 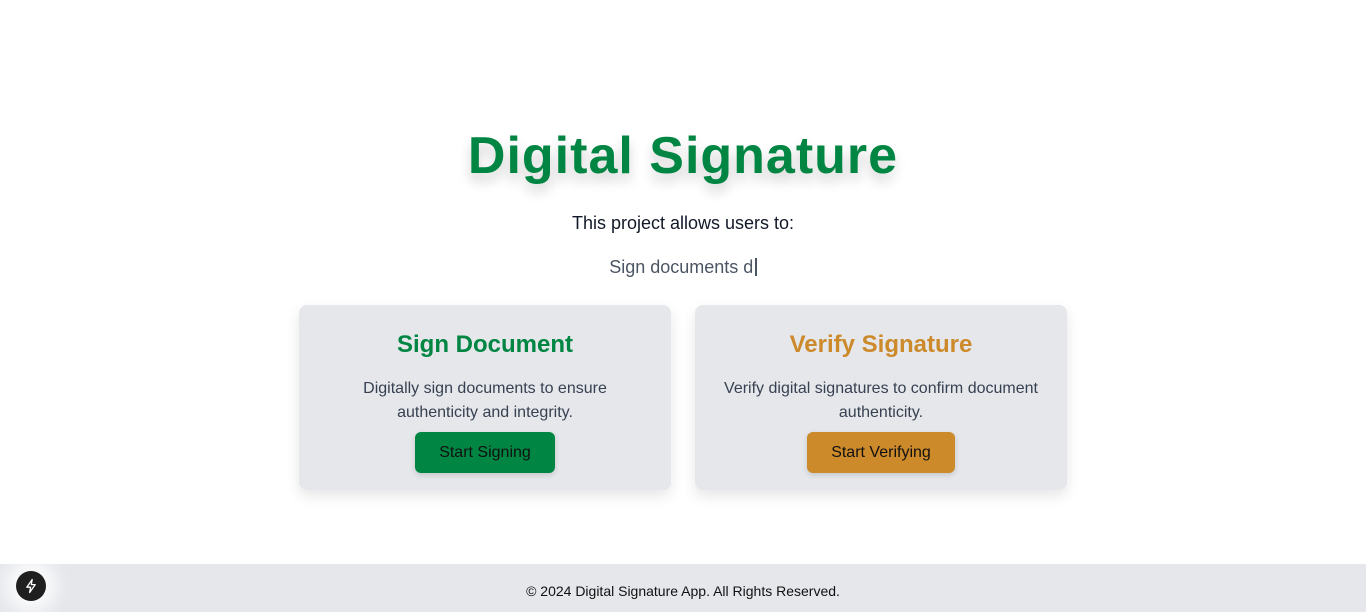 I want to click on text-caret, so click(x=756, y=267).